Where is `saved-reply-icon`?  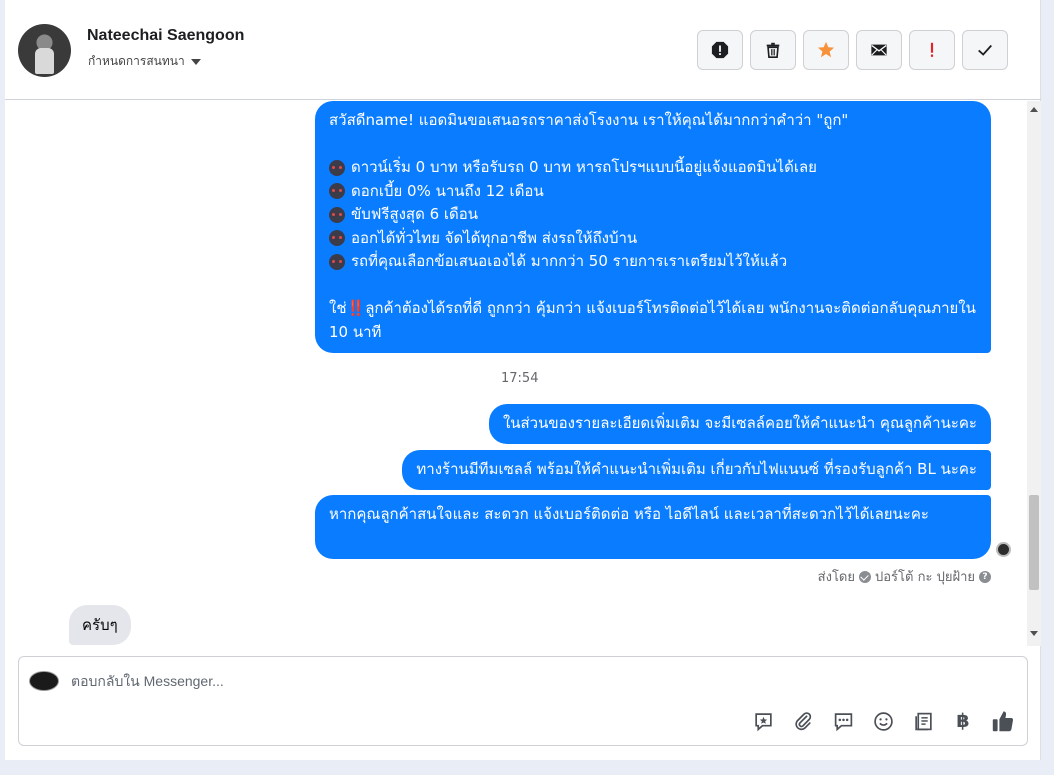 saved-reply-icon is located at coordinates (763, 721).